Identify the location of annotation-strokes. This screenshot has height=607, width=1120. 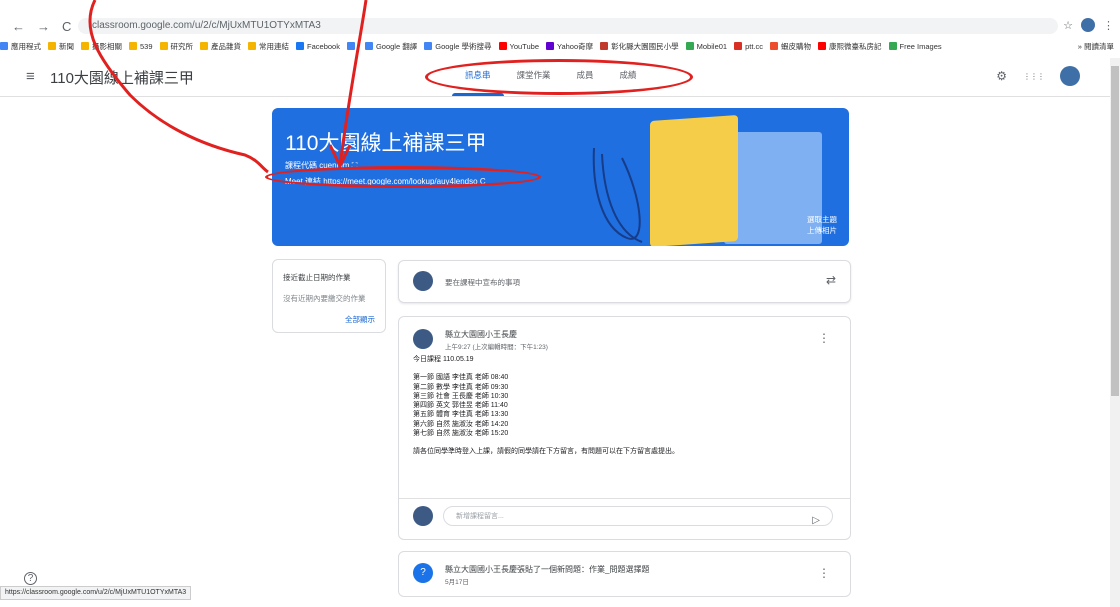
(228, 87).